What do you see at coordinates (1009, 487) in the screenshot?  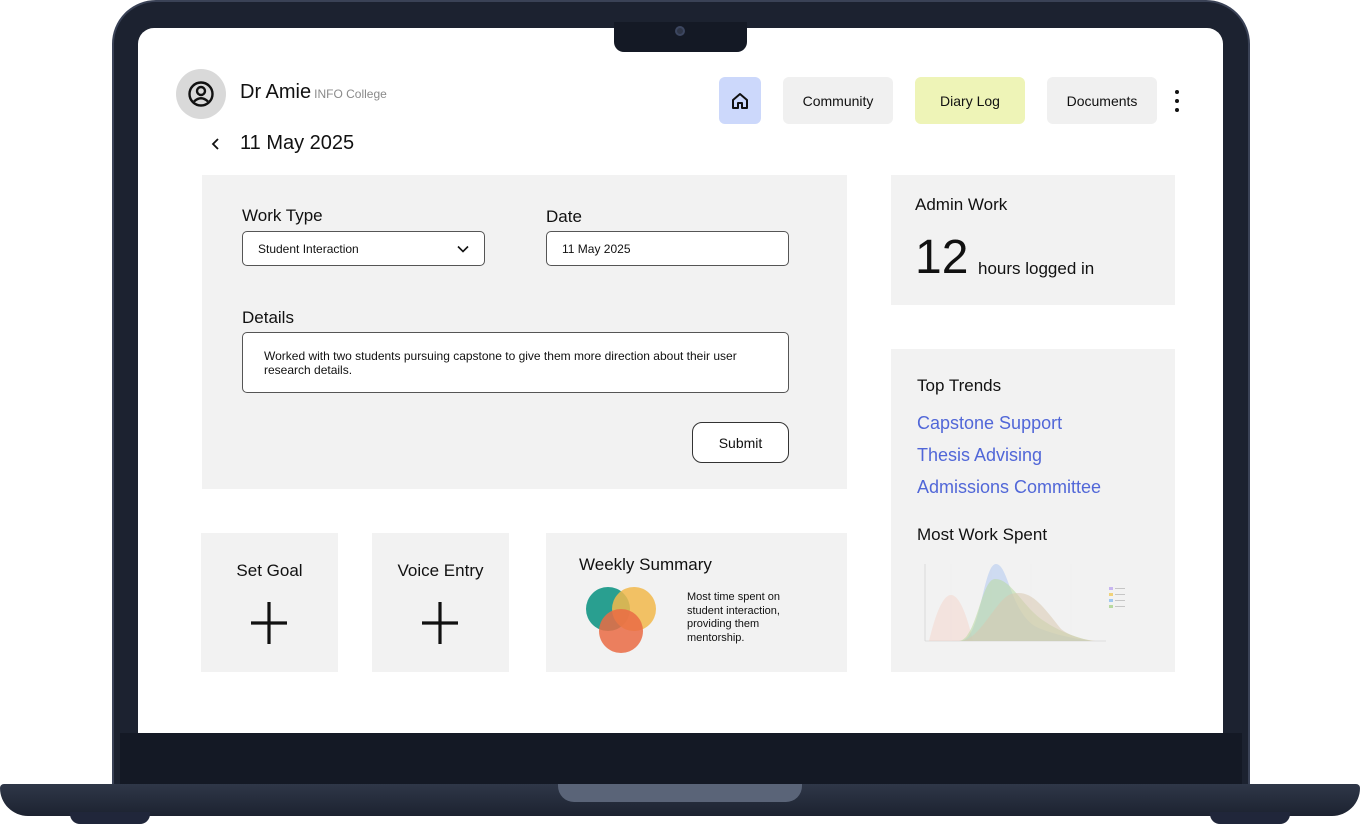 I see `trend-link-admissions-committee: Admissions Committee` at bounding box center [1009, 487].